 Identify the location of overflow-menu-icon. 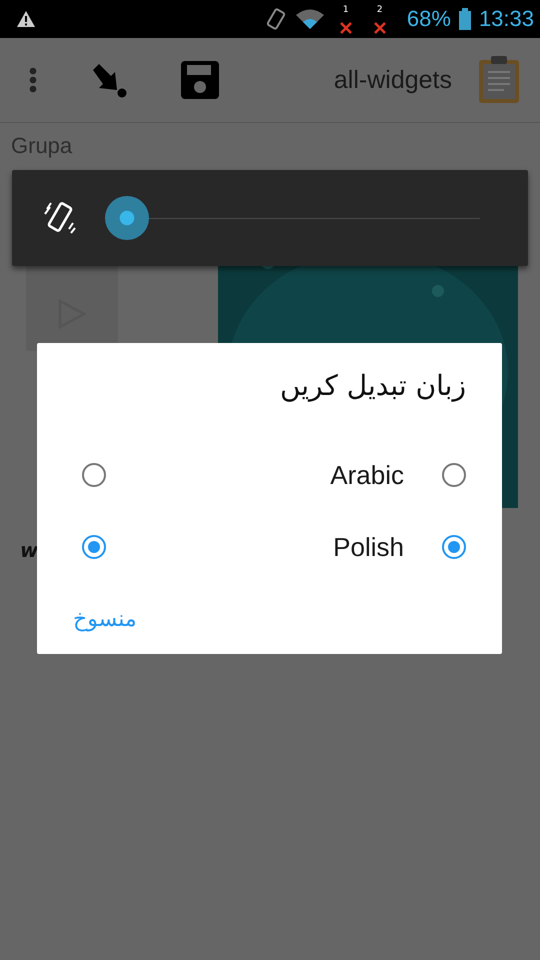
(33, 80).